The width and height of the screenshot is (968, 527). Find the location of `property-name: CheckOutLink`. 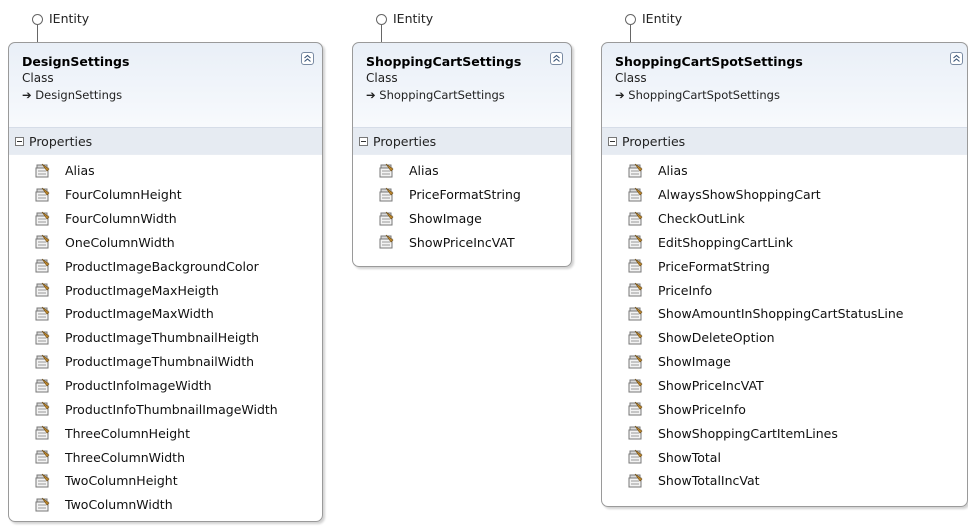

property-name: CheckOutLink is located at coordinates (701, 219).